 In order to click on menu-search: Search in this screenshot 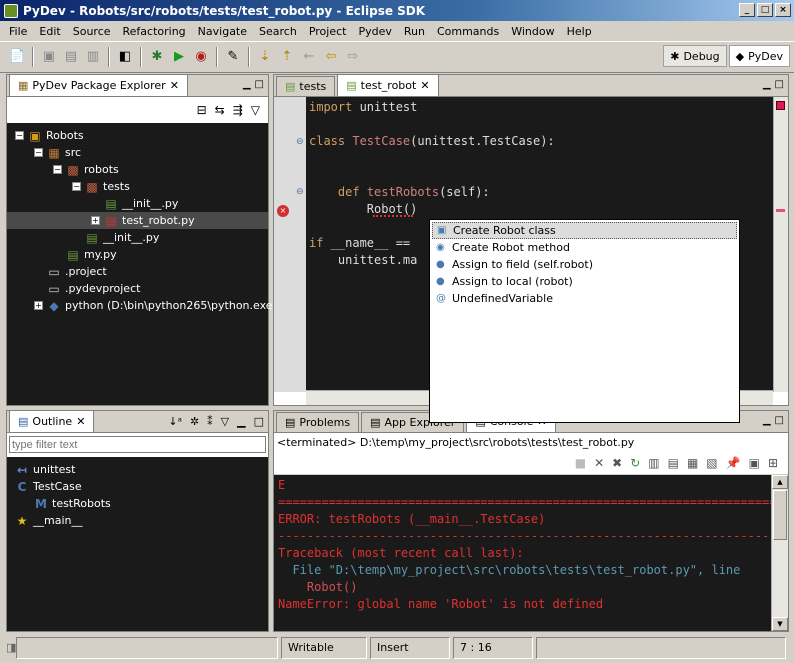, I will do `click(278, 31)`.